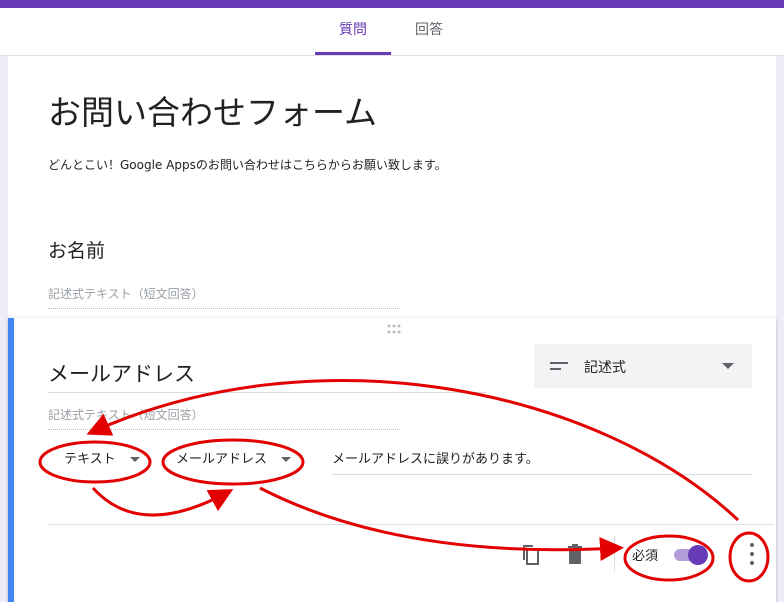  I want to click on tab-questions: 質問, so click(353, 31).